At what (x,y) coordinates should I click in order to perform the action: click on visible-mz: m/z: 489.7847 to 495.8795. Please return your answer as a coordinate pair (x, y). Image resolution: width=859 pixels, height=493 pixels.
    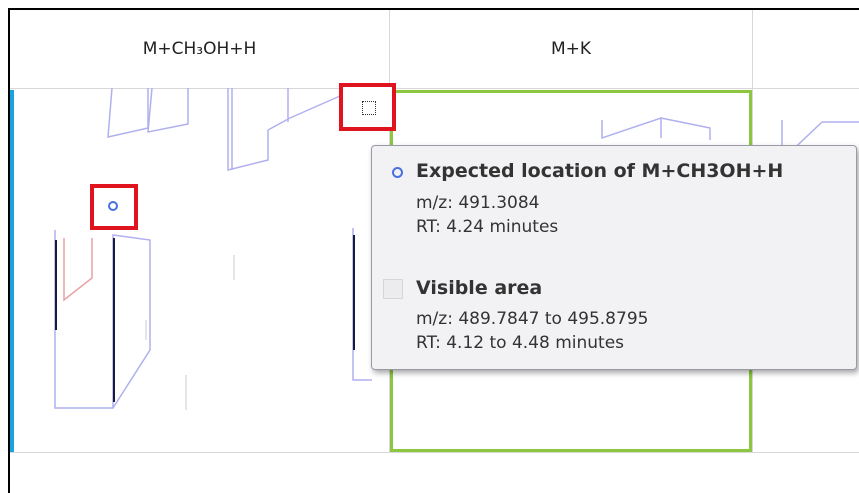
    Looking at the image, I should click on (532, 319).